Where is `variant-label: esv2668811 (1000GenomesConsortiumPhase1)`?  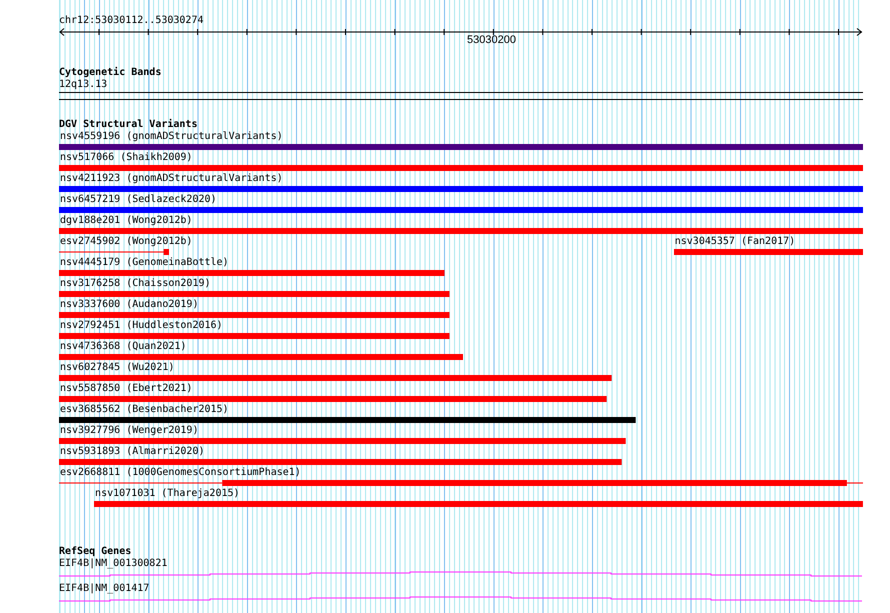 variant-label: esv2668811 (1000GenomesConsortiumPhase1) is located at coordinates (180, 473).